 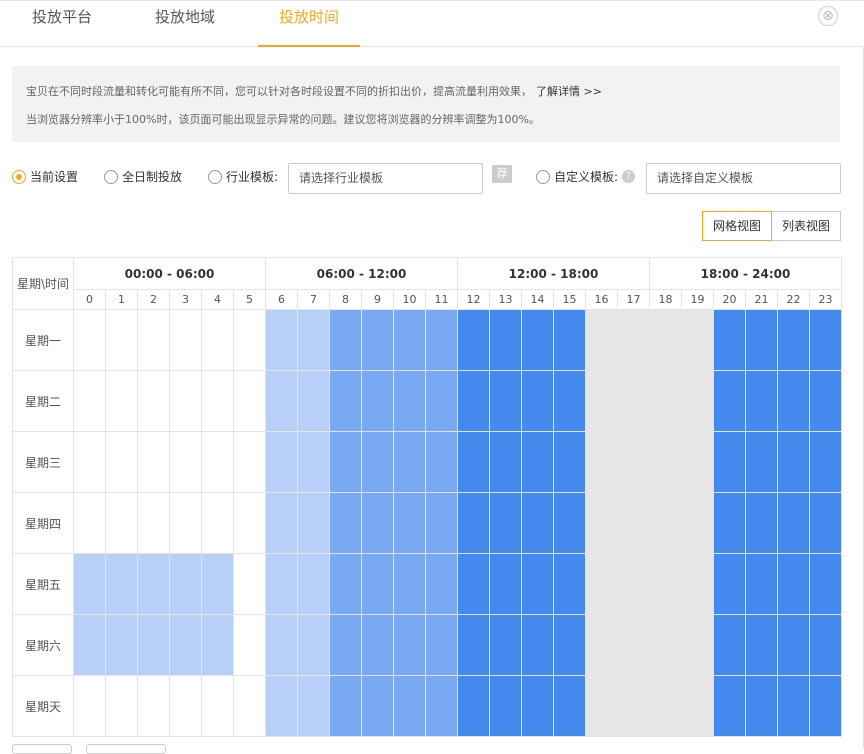 What do you see at coordinates (185, 299) in the screenshot?
I see `hour-header: 3` at bounding box center [185, 299].